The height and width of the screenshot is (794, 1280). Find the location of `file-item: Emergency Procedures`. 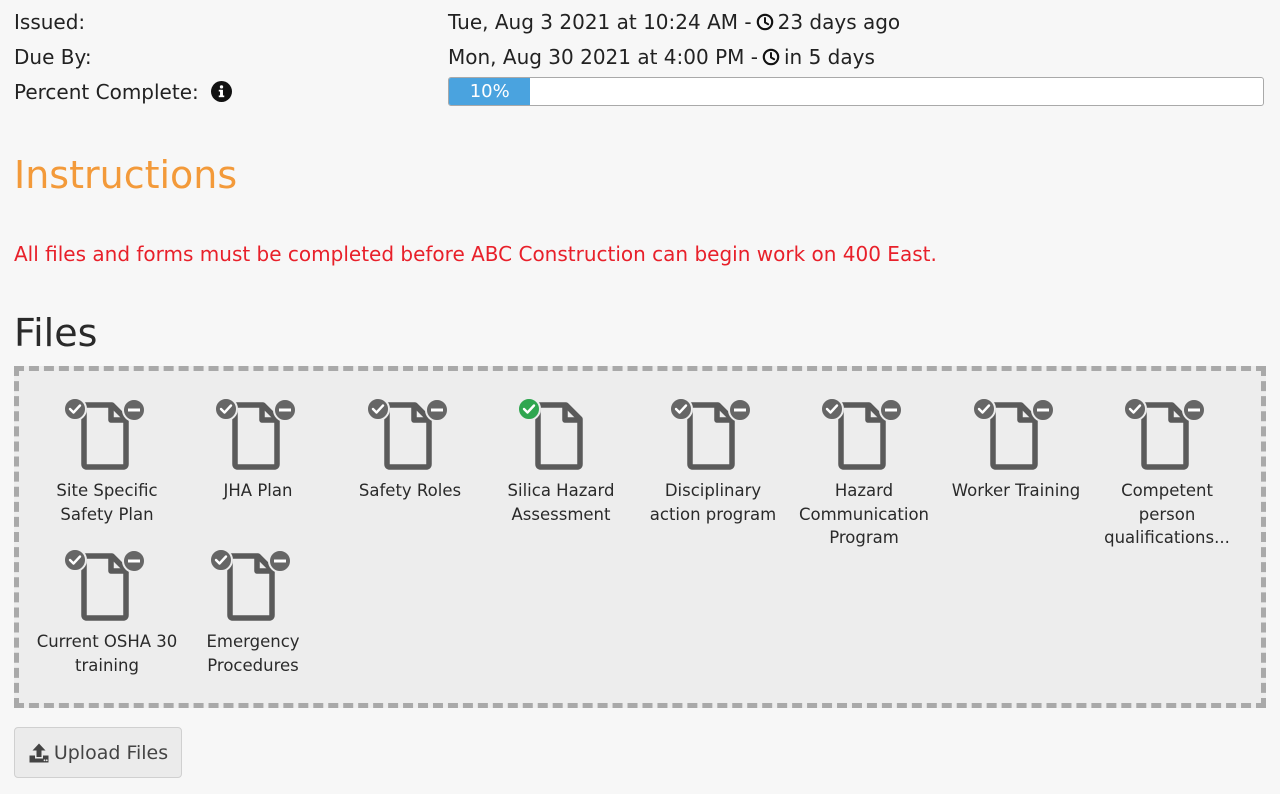

file-item: Emergency Procedures is located at coordinates (253, 612).